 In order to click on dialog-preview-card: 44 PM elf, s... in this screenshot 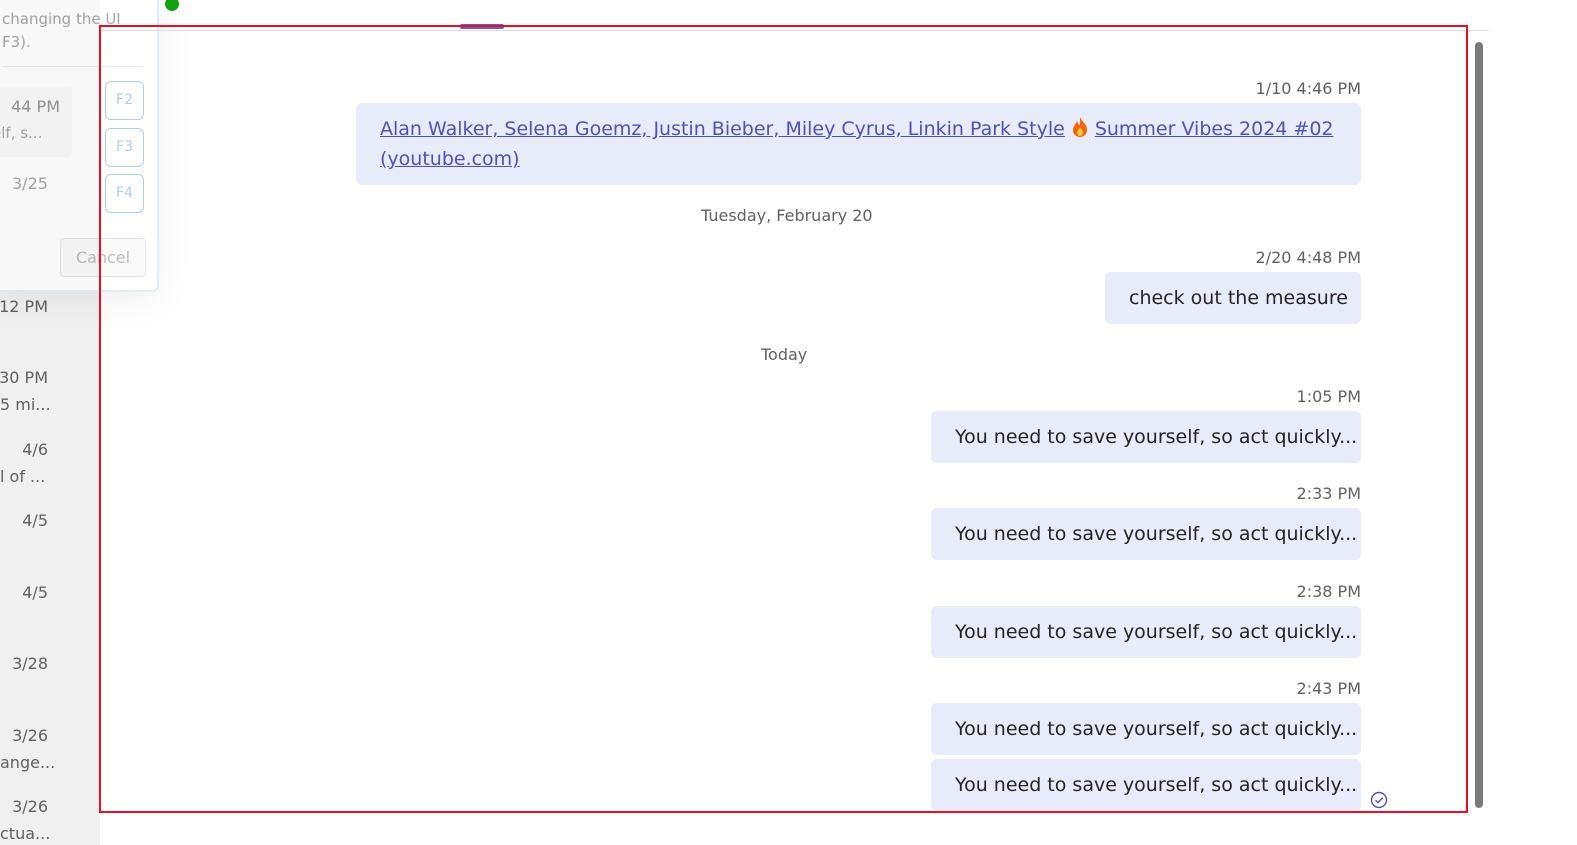, I will do `click(36, 122)`.